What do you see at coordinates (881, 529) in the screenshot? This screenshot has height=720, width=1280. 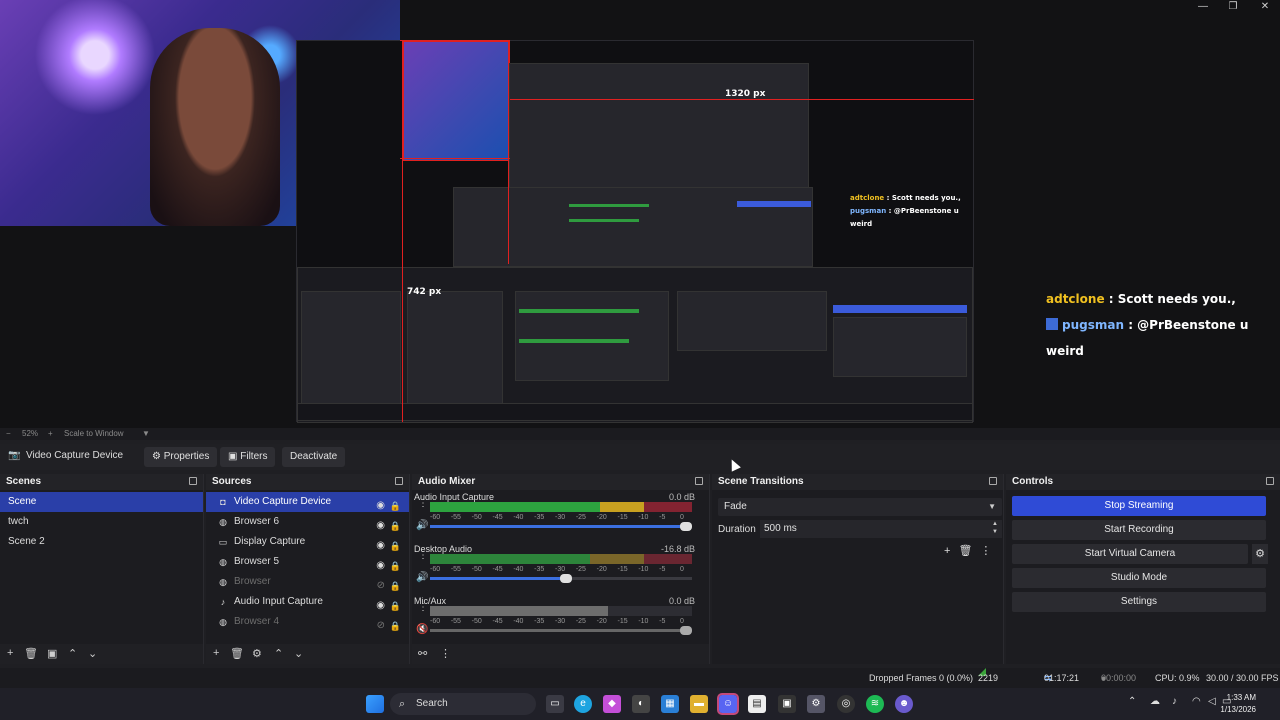 I see `duration-input: 500 ms ▲ ▼` at bounding box center [881, 529].